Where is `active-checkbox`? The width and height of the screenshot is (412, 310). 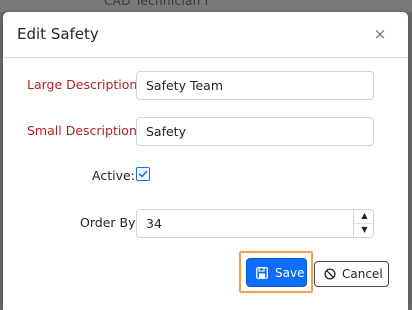 active-checkbox is located at coordinates (143, 174).